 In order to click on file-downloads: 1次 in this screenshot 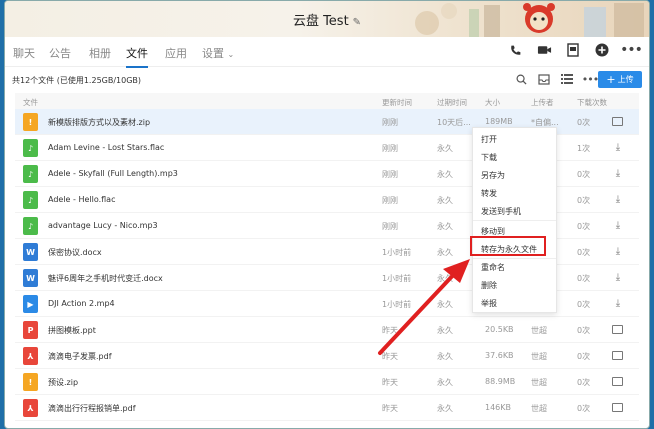, I will do `click(584, 148)`.